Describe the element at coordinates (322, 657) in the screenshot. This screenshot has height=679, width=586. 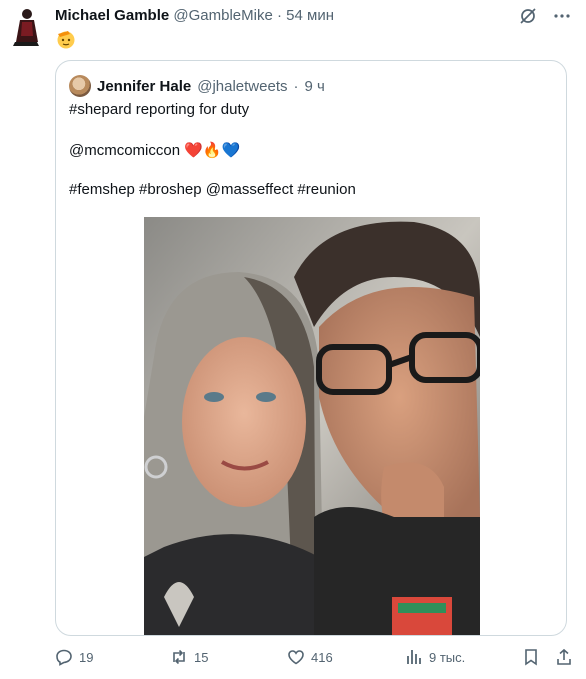
I see `like-count: 416` at that location.